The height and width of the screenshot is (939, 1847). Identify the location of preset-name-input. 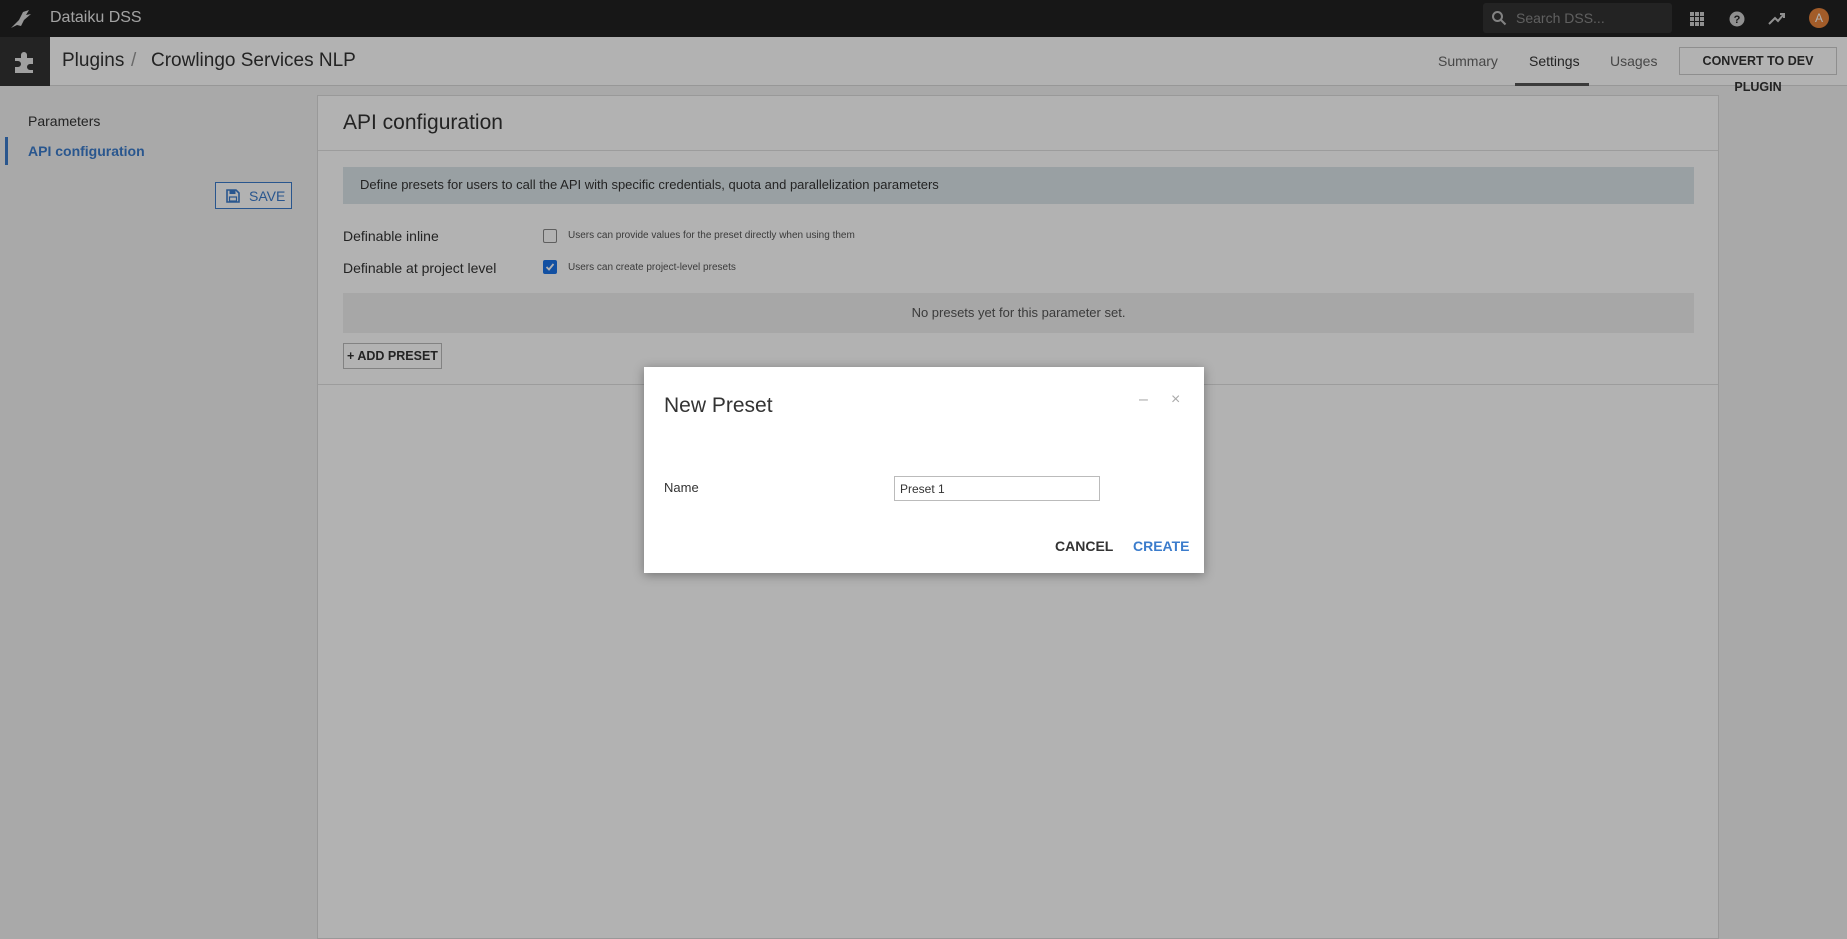
(997, 488).